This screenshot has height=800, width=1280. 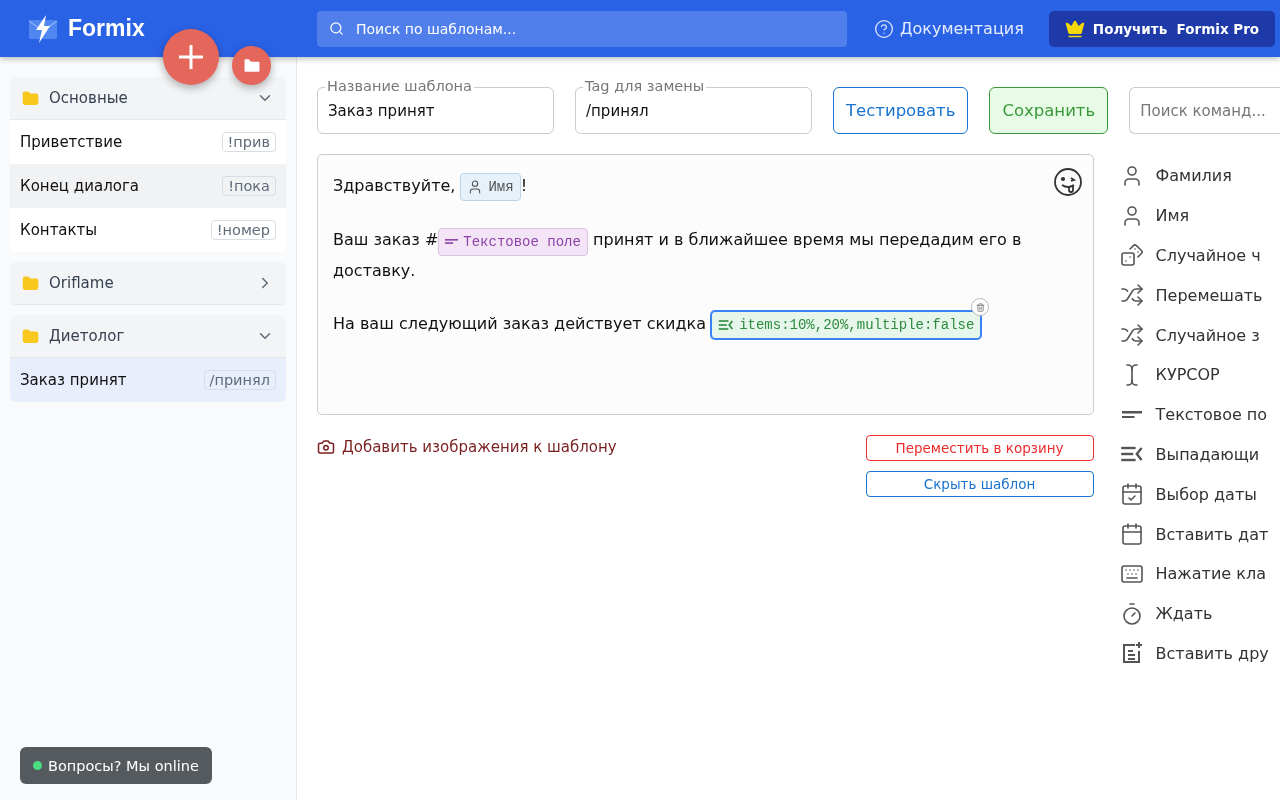 What do you see at coordinates (1187, 375) in the screenshot?
I see `command-label: КУРСОР` at bounding box center [1187, 375].